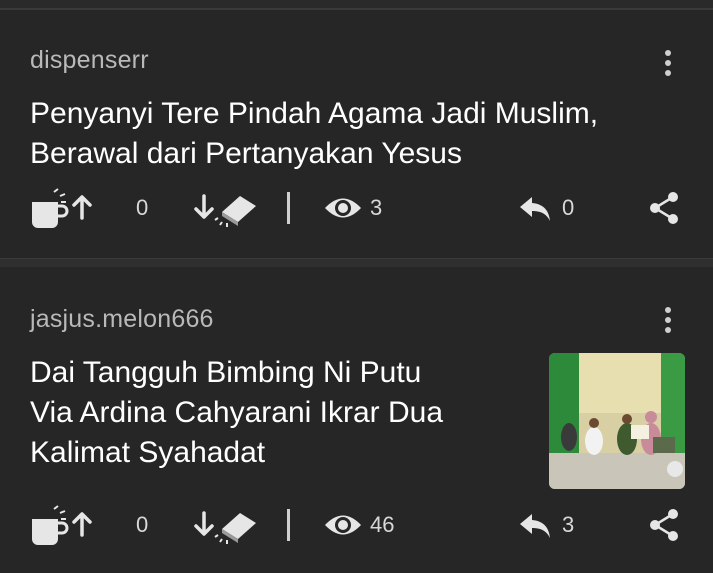 This screenshot has height=573, width=713. I want to click on post-title-line: Dai Tangguh Bimbing Ni Putu, so click(226, 372).